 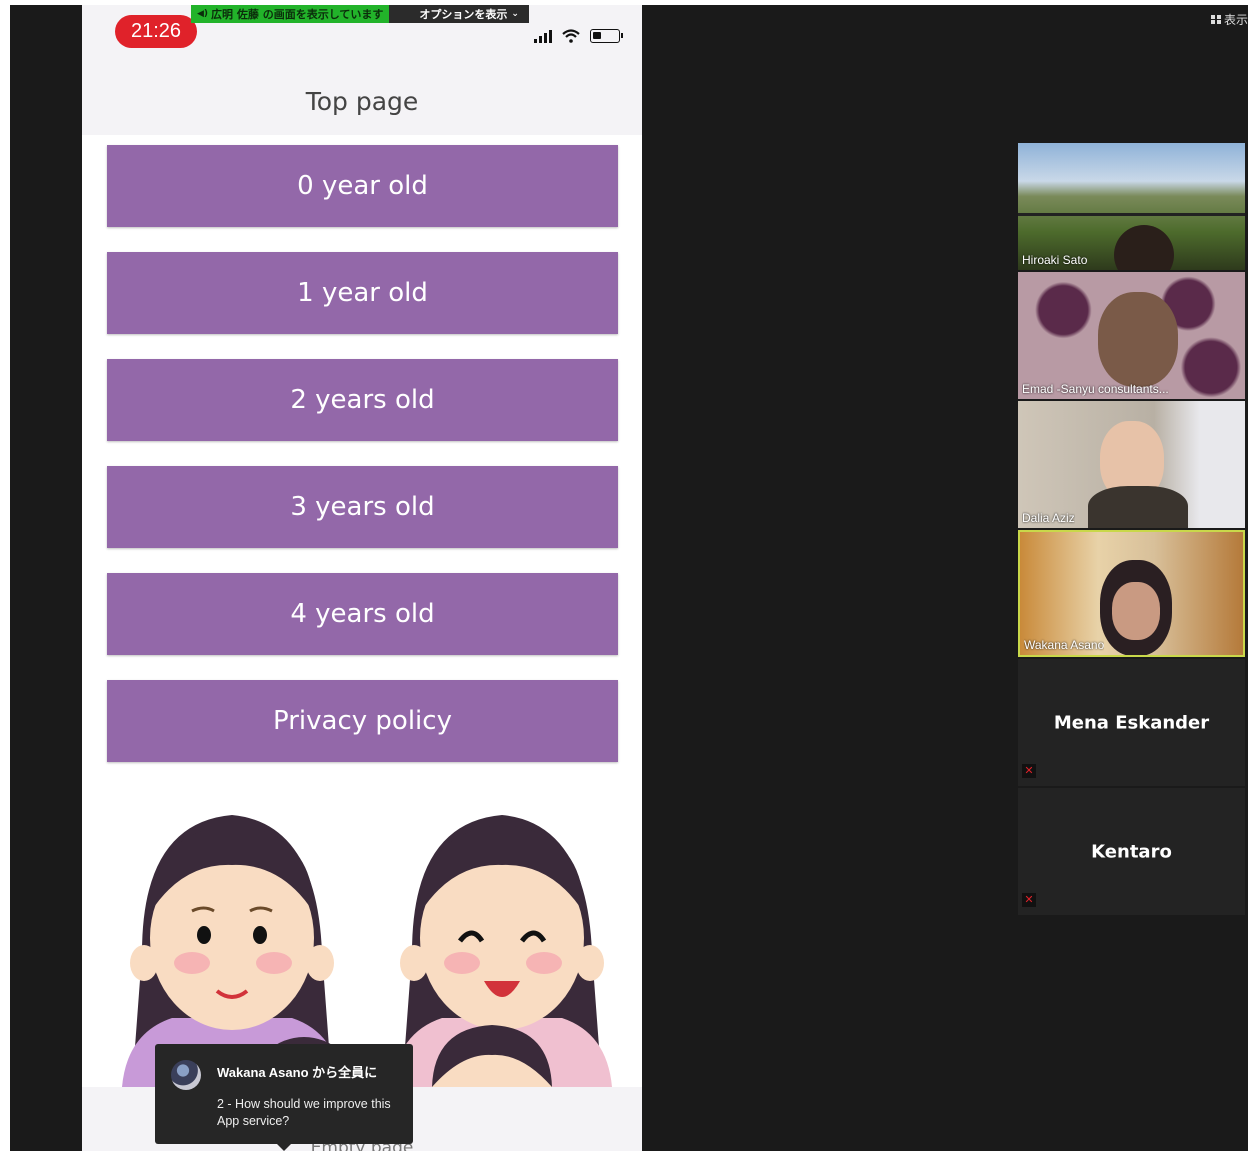 I want to click on view-layout-button: 表示, so click(x=1229, y=19).